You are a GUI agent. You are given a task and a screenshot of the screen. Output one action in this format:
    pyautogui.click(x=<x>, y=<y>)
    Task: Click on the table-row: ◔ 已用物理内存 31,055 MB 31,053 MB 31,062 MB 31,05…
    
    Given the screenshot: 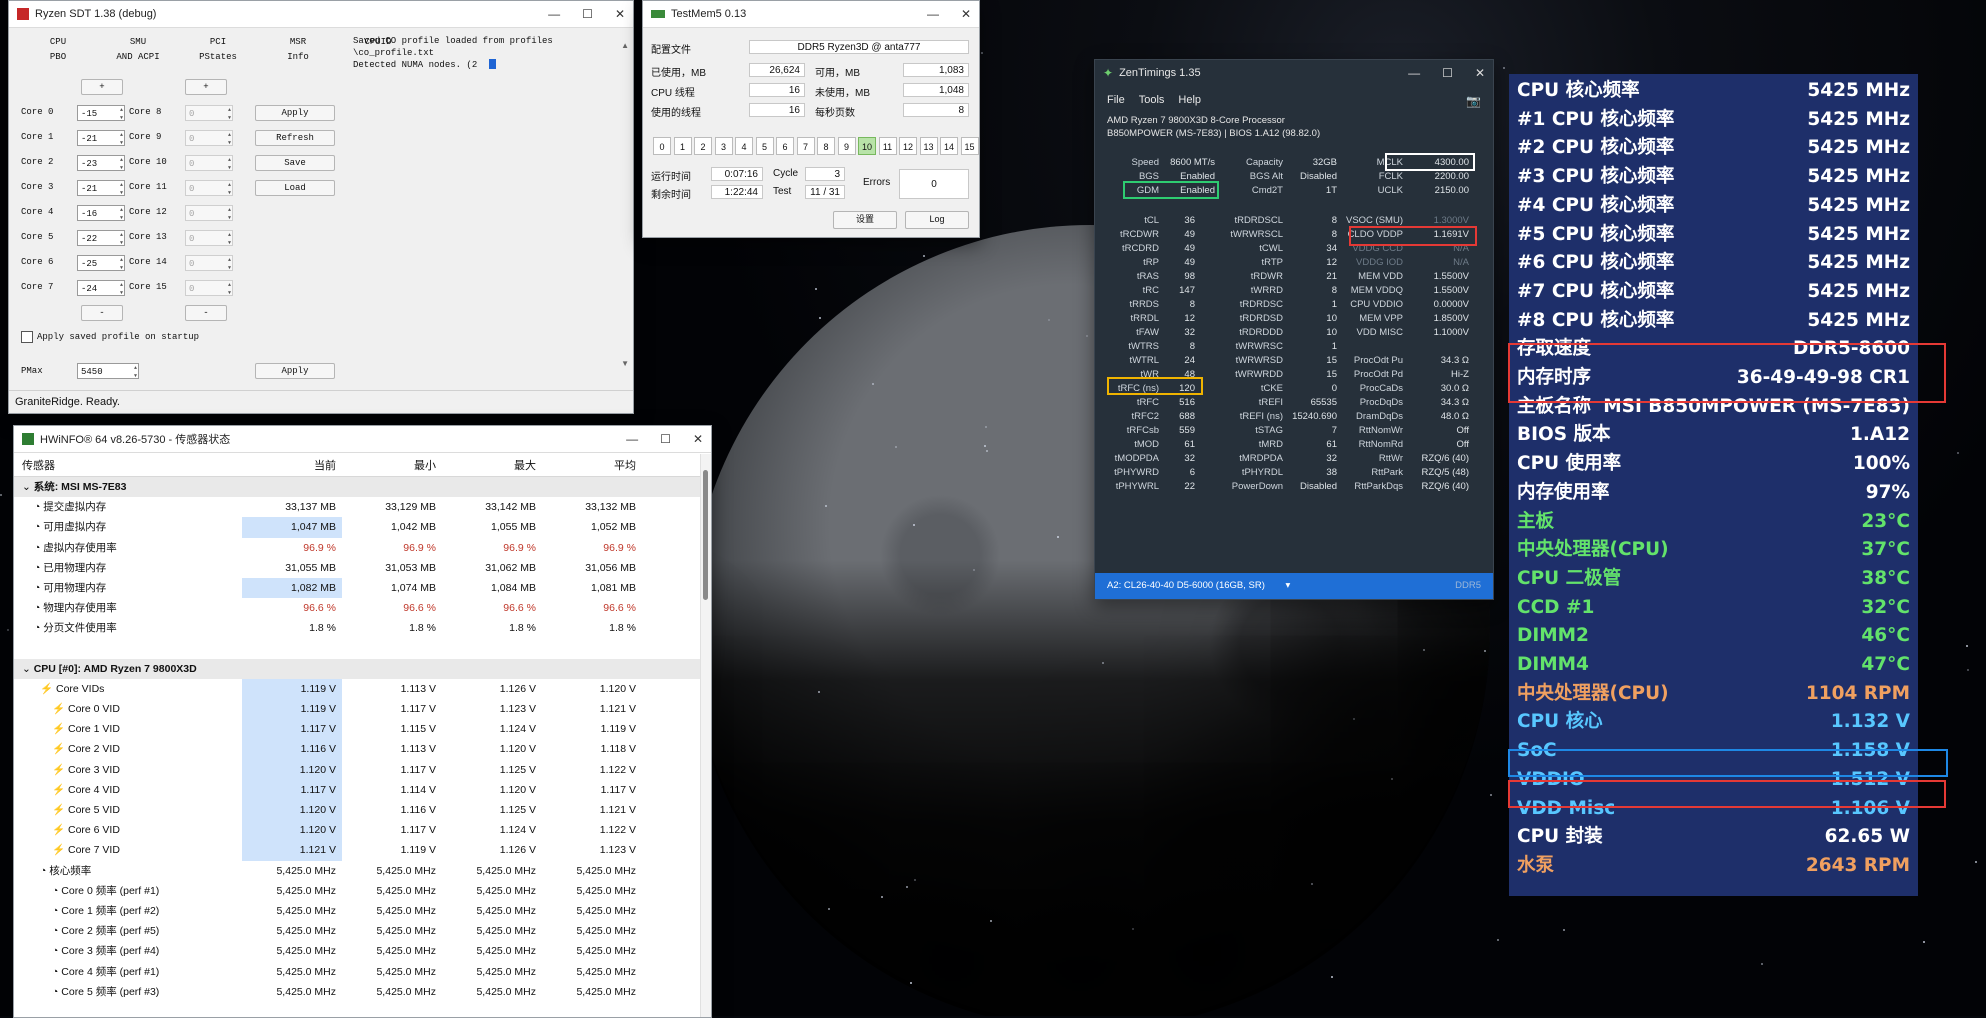 What is the action you would take?
    pyautogui.click(x=362, y=568)
    